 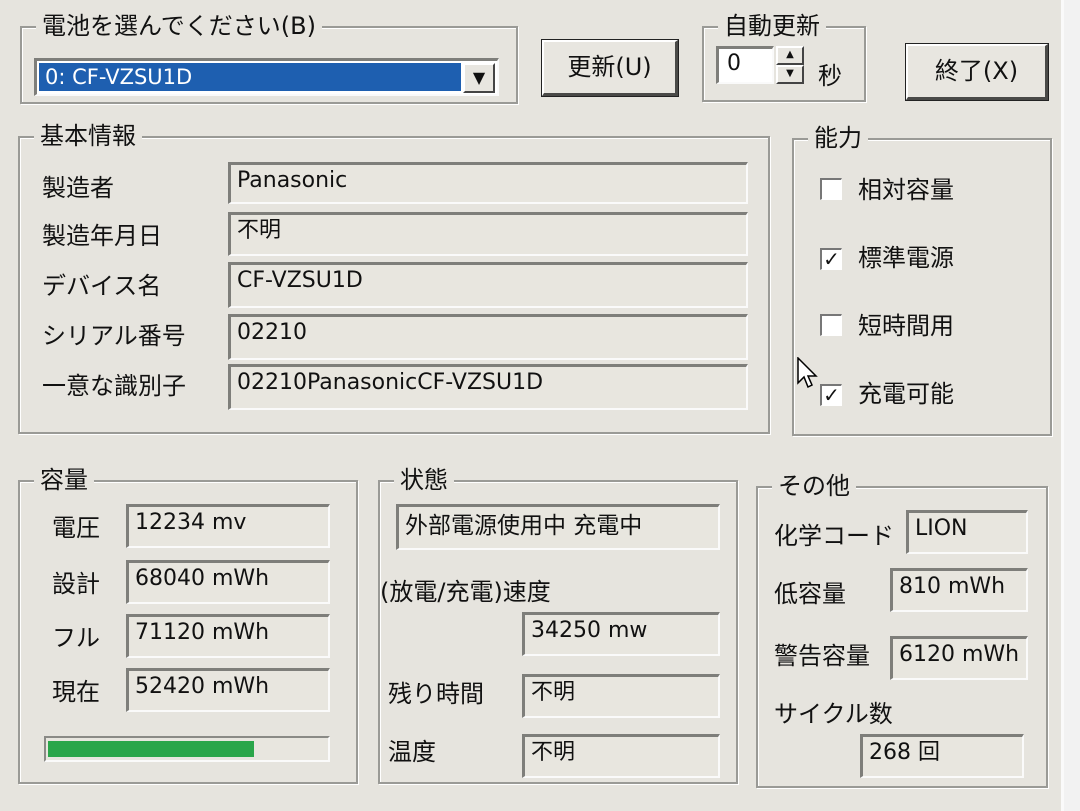 I want to click on unique-id-field: 02210PanasonicCF-VZSU1D, so click(x=488, y=387).